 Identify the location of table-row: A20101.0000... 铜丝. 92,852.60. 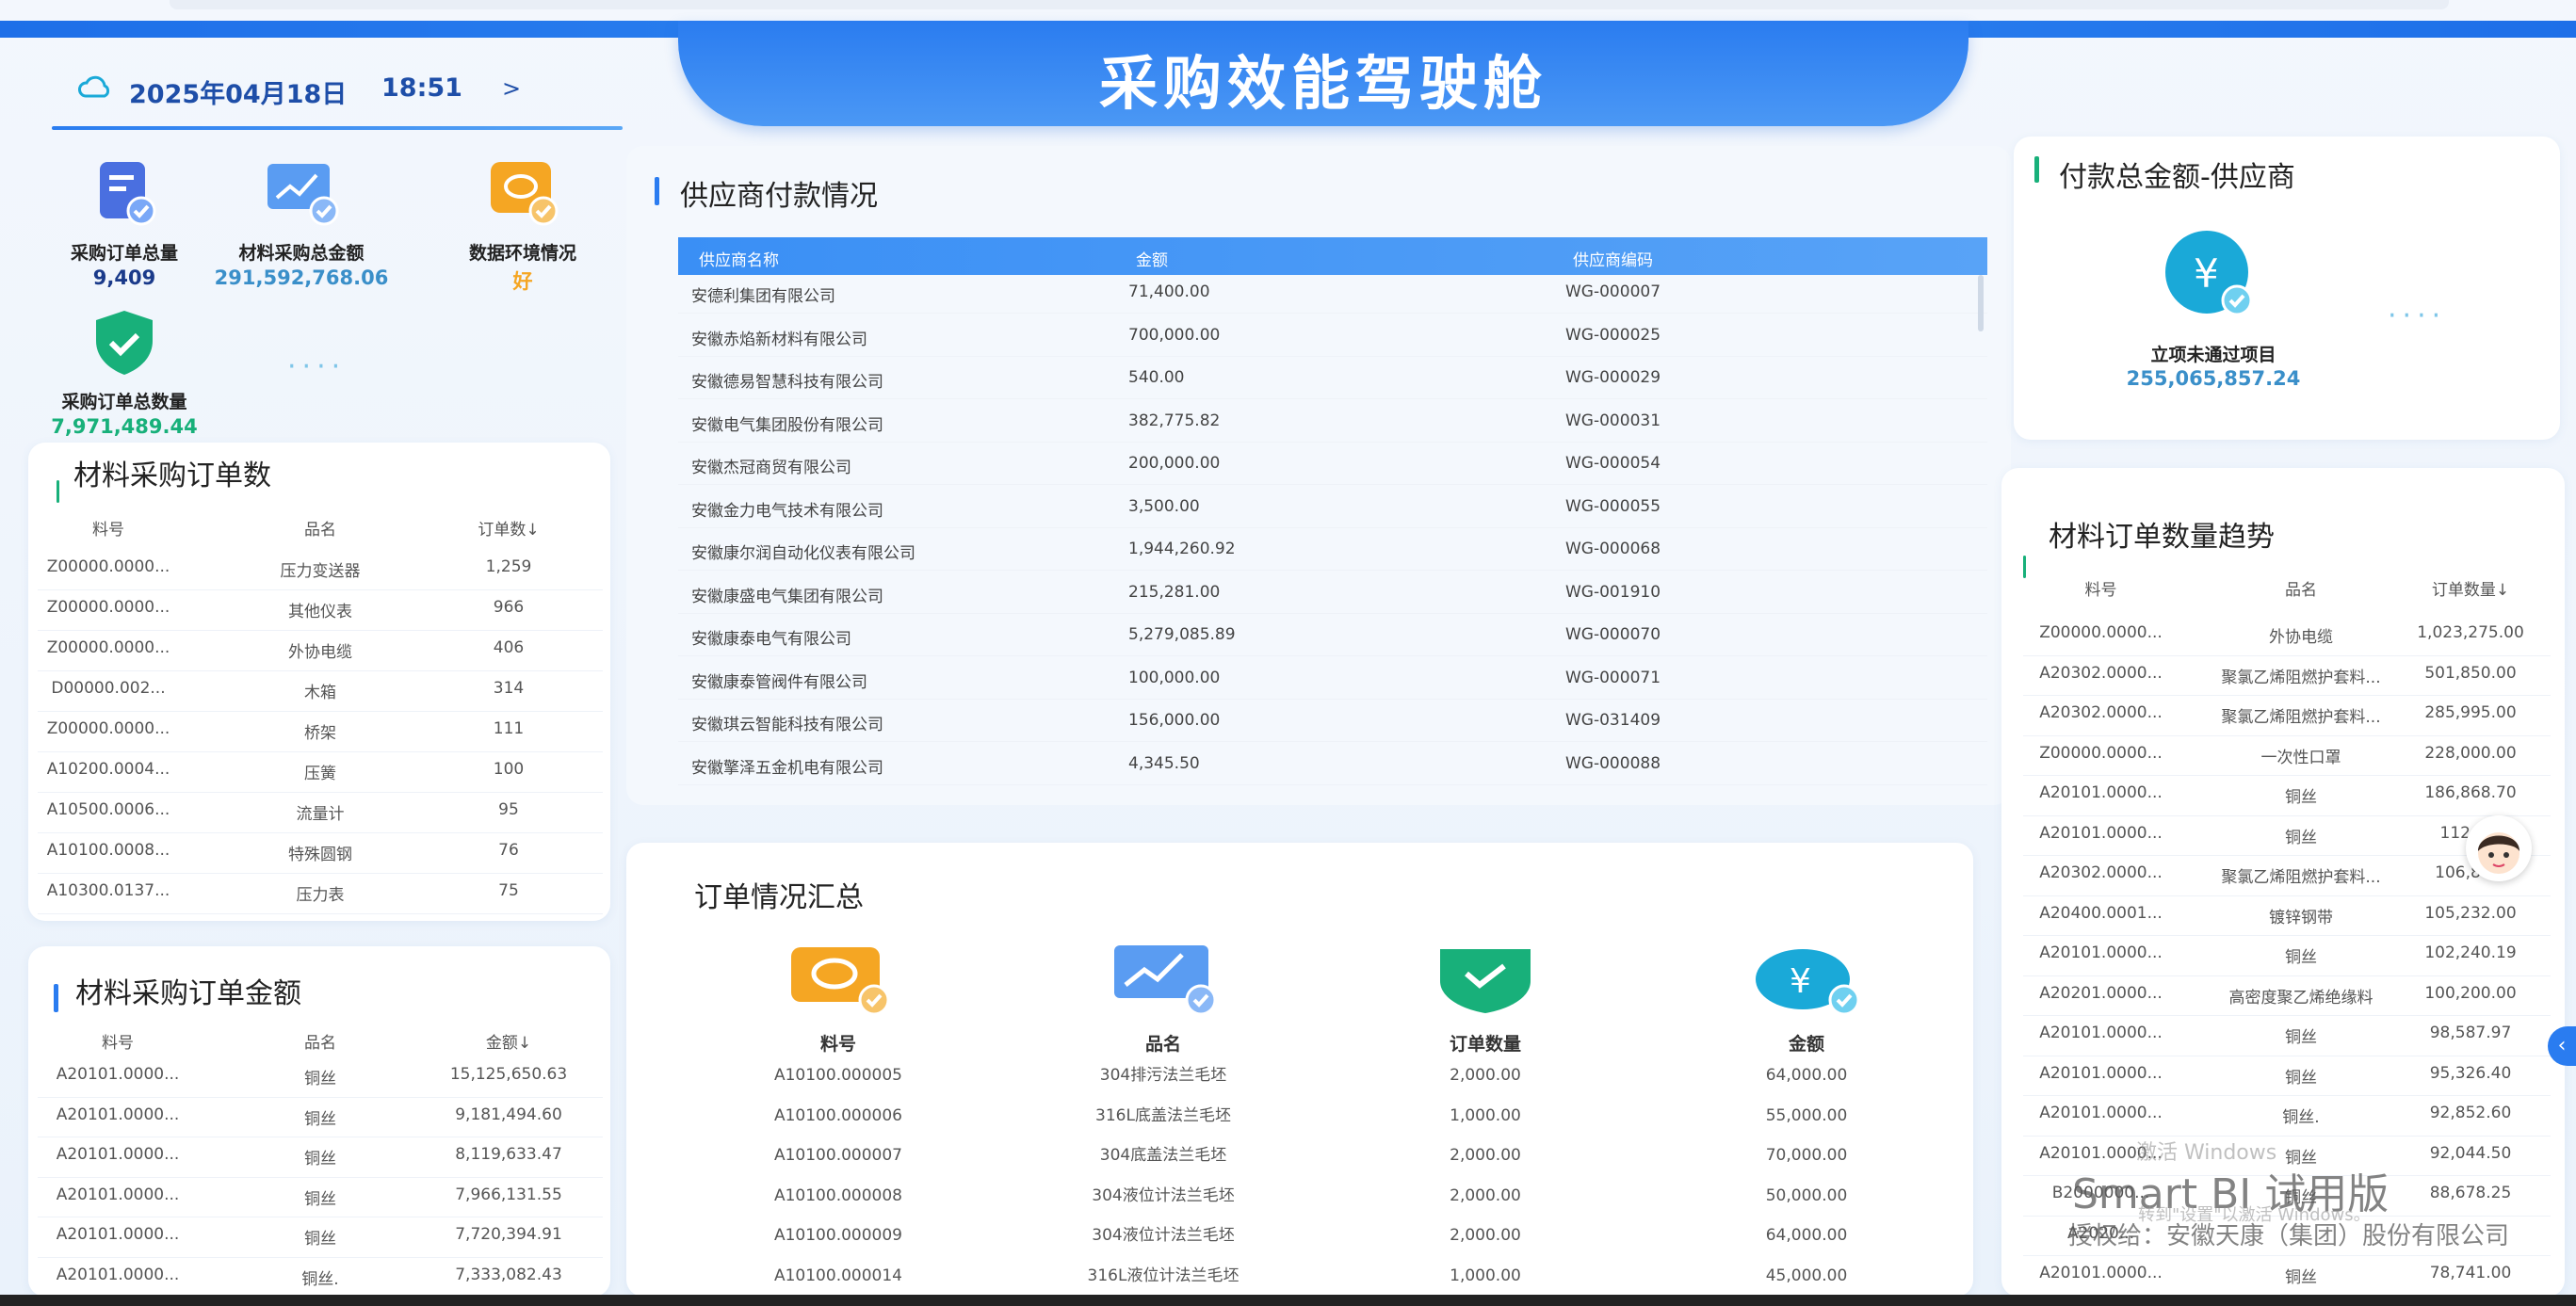
(2287, 1116).